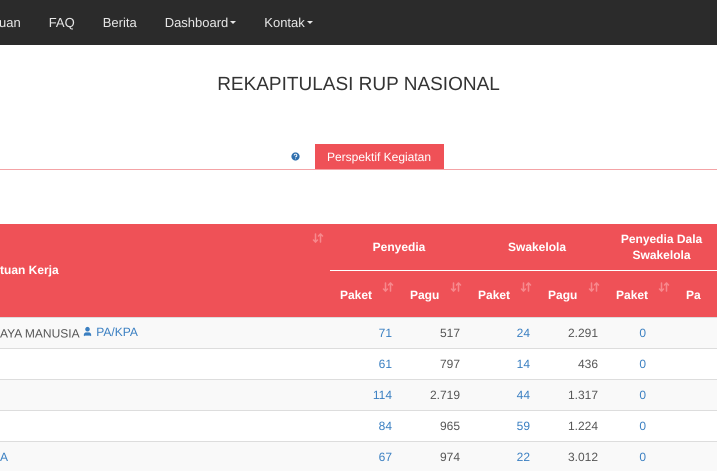 This screenshot has width=717, height=471. Describe the element at coordinates (572, 456) in the screenshot. I see `table-cell: 3.012` at that location.